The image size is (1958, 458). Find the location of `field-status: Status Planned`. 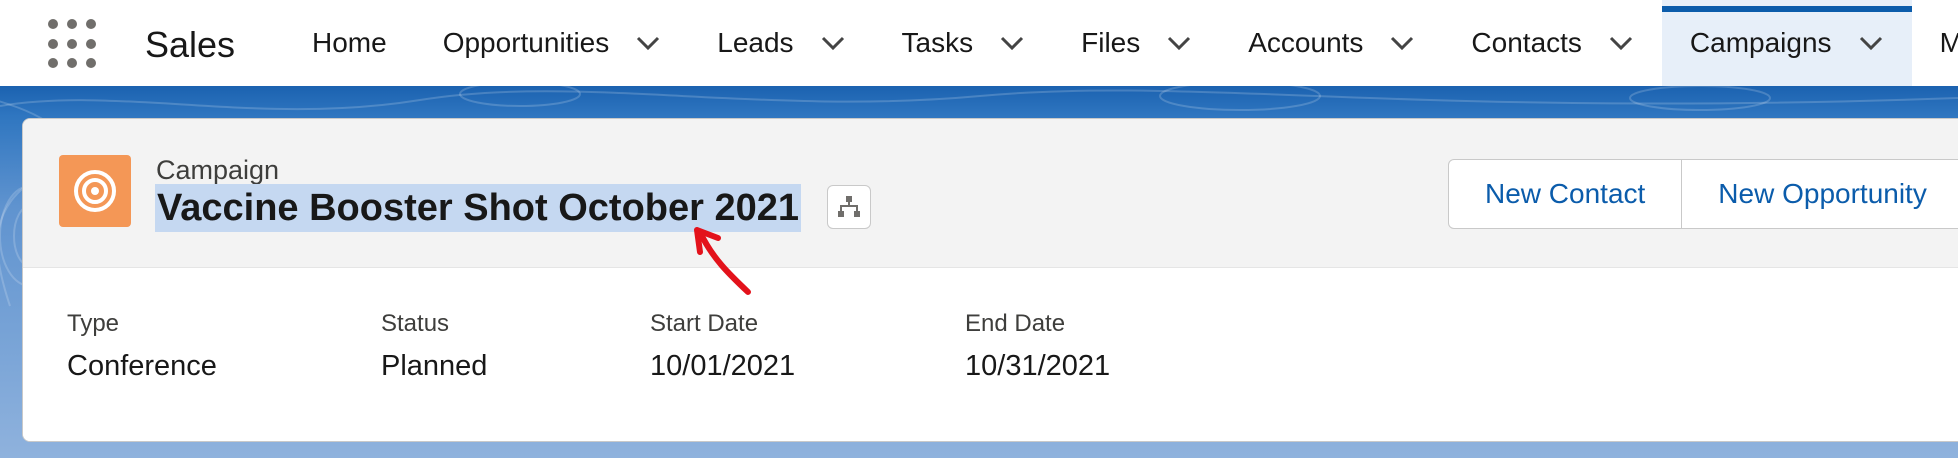

field-status: Status Planned is located at coordinates (434, 346).